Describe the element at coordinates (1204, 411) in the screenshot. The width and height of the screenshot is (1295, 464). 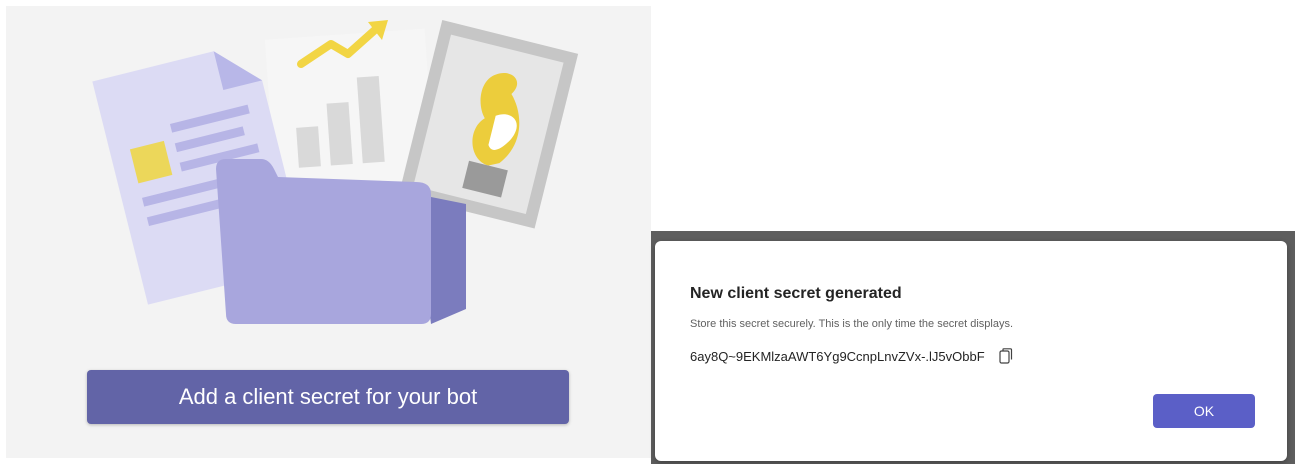
I see `ok-button: OK` at that location.